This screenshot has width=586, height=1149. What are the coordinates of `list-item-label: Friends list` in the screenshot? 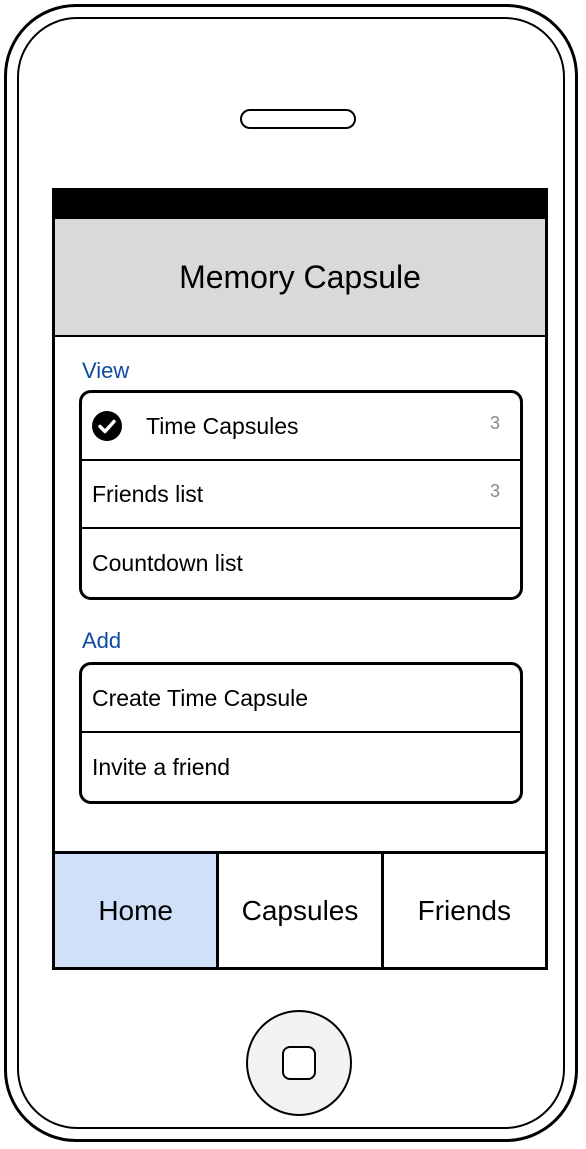 It's located at (148, 493).